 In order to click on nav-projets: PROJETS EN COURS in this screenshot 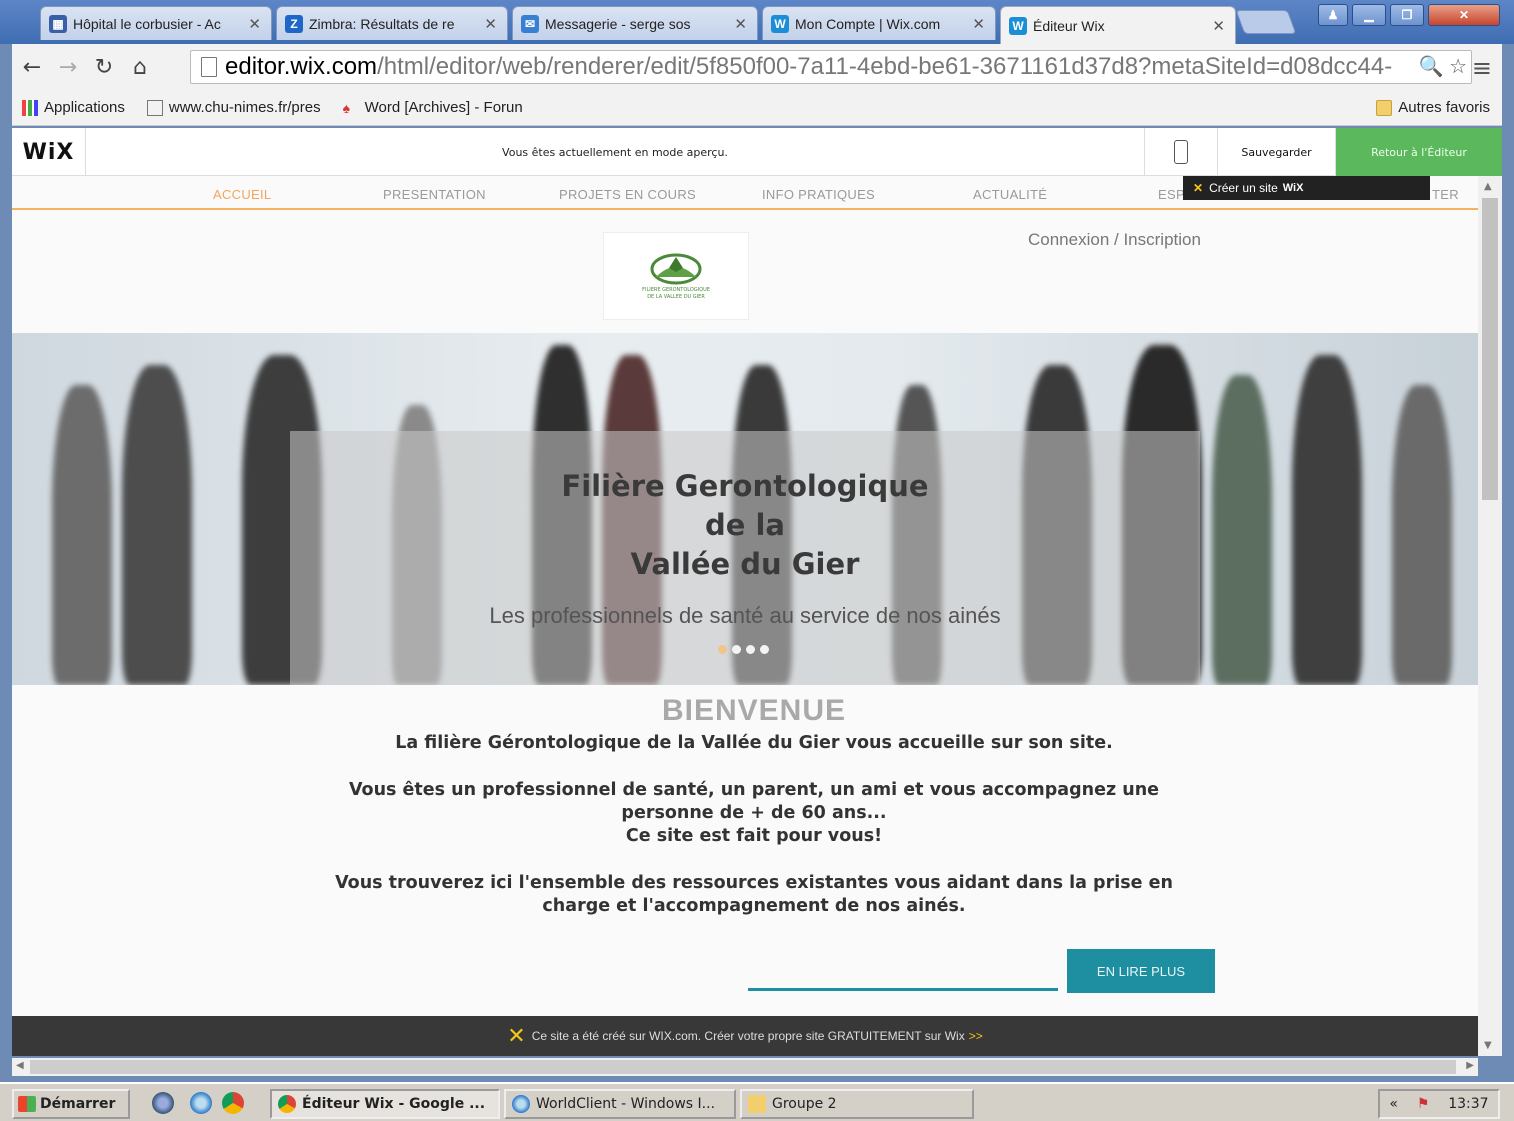, I will do `click(627, 194)`.